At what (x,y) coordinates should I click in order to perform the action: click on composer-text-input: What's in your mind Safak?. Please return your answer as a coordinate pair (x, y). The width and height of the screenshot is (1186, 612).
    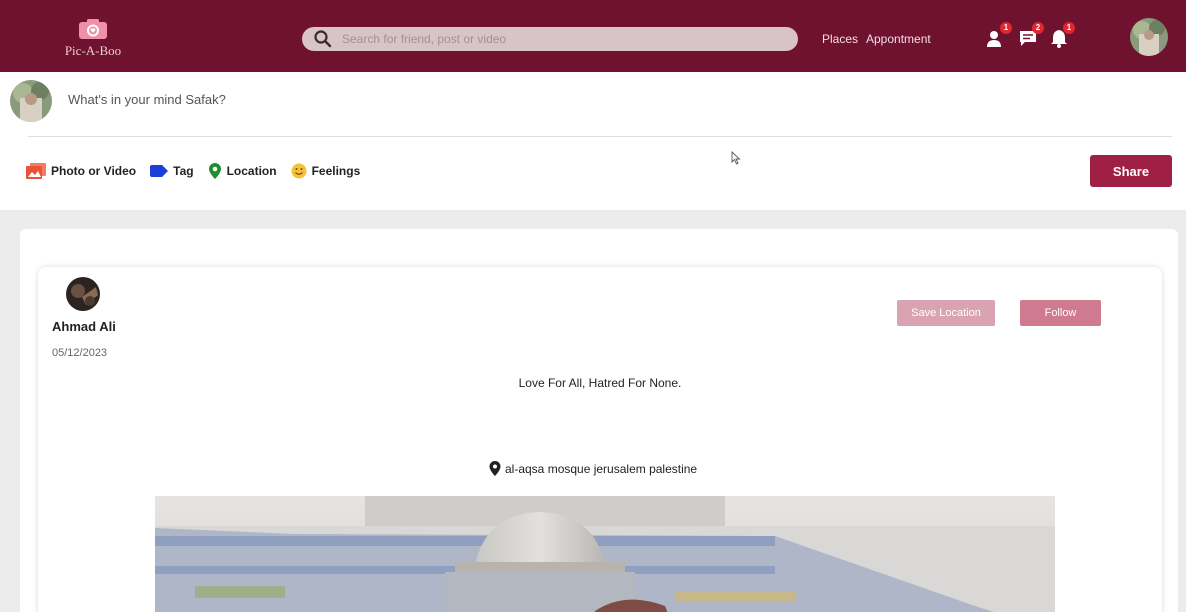
    Looking at the image, I should click on (147, 99).